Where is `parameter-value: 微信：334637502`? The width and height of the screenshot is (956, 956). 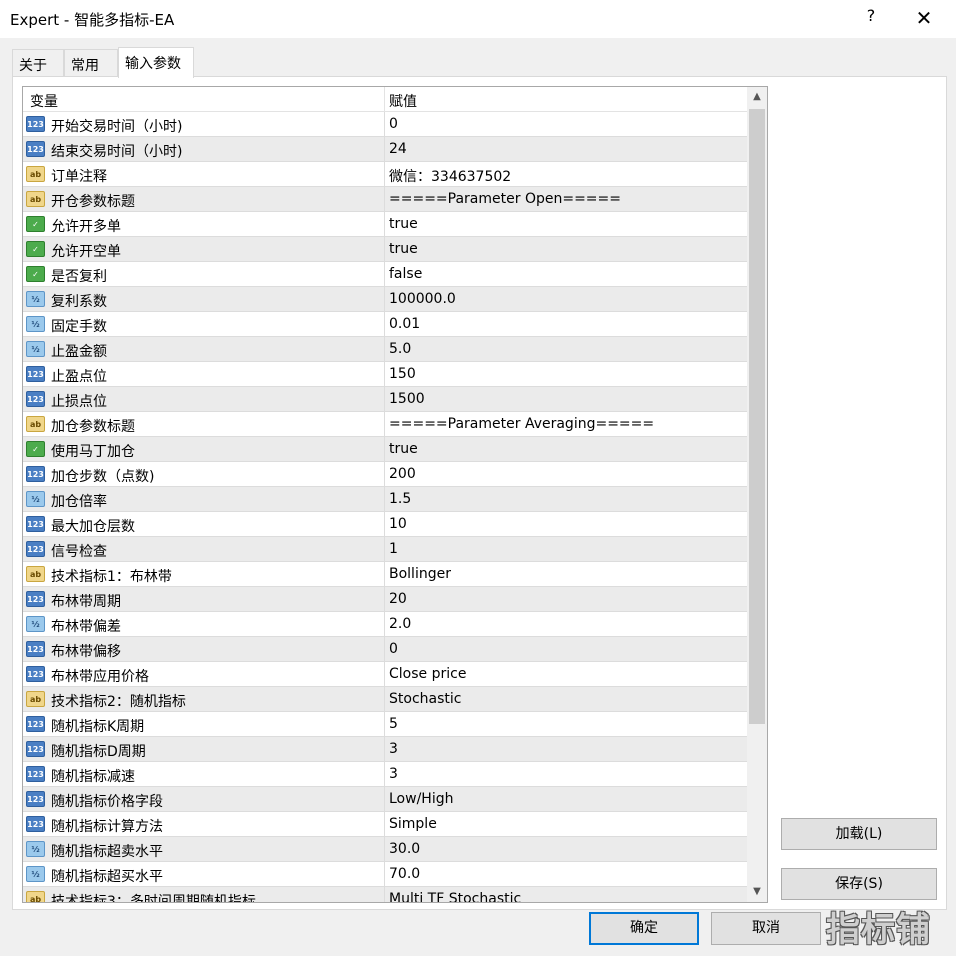 parameter-value: 微信：334637502 is located at coordinates (450, 176).